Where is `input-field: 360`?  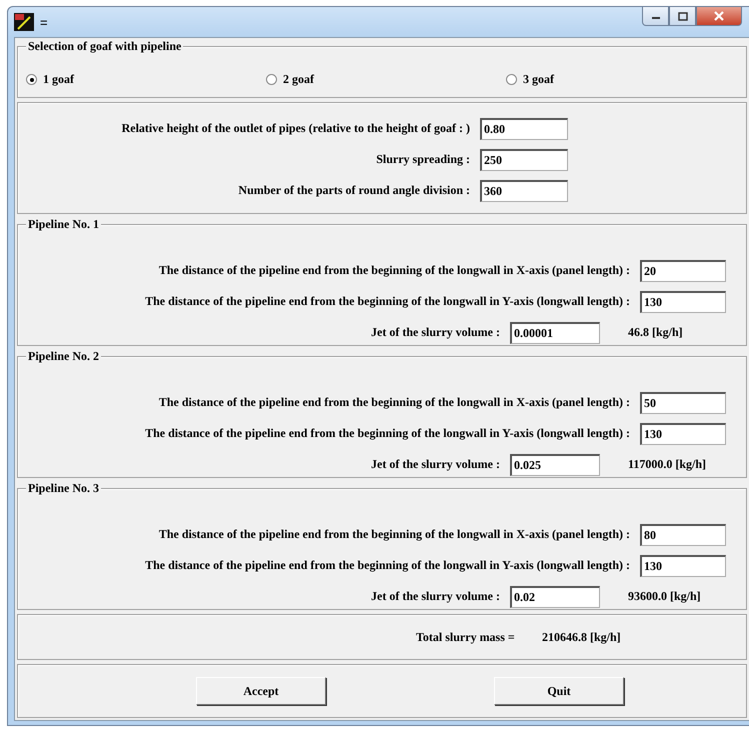
input-field: 360 is located at coordinates (524, 191).